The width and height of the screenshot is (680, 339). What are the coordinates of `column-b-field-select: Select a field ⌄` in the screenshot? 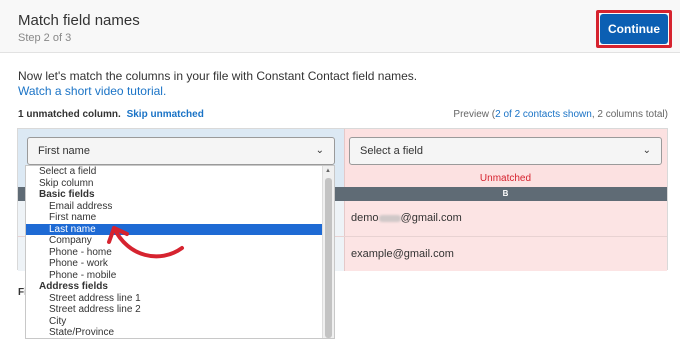 It's located at (505, 151).